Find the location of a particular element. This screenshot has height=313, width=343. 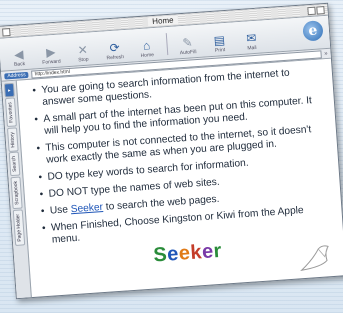

refresh-icon: ⟳ is located at coordinates (115, 48).